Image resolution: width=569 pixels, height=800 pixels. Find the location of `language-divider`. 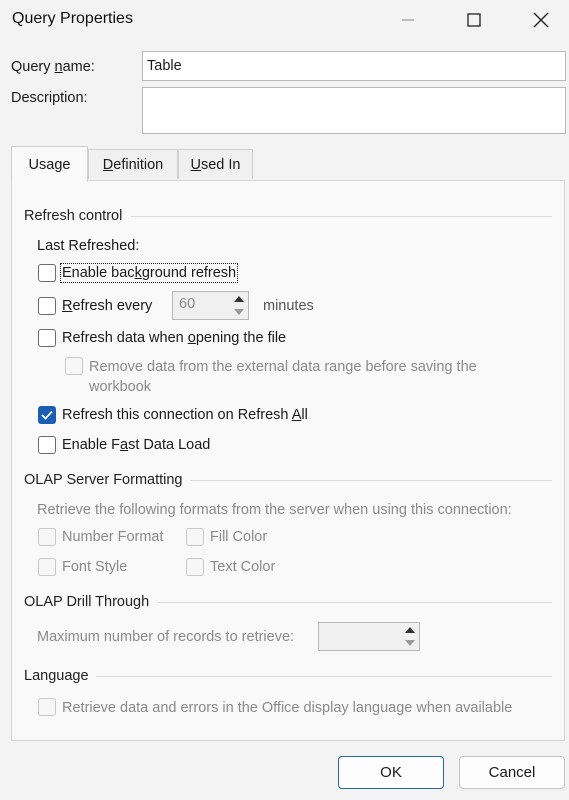

language-divider is located at coordinates (324, 676).